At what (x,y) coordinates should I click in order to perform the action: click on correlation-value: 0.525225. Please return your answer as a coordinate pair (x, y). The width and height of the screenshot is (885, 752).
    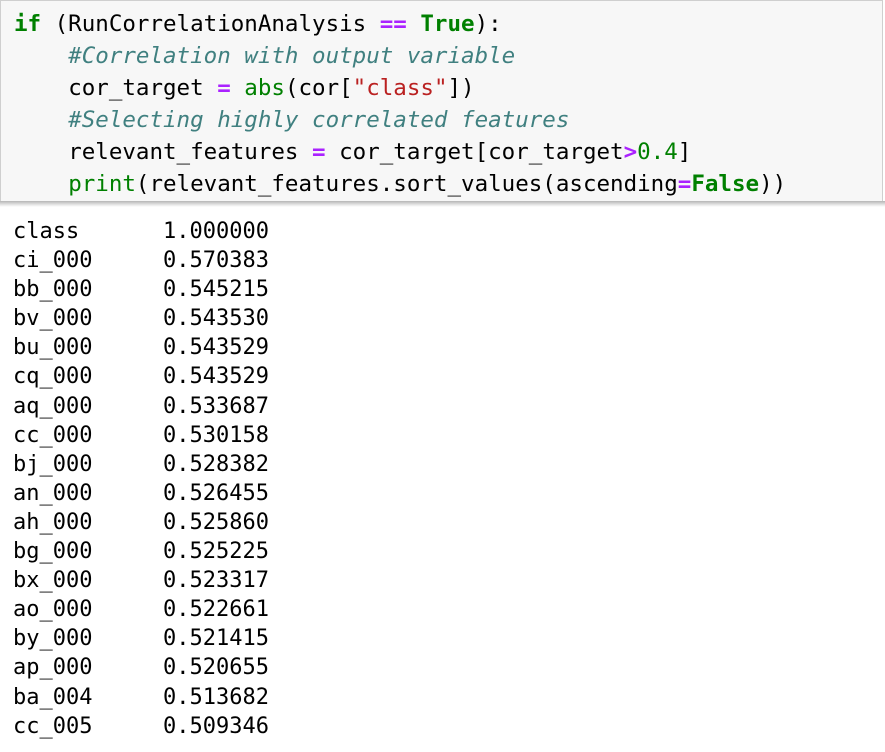
    Looking at the image, I should click on (216, 552).